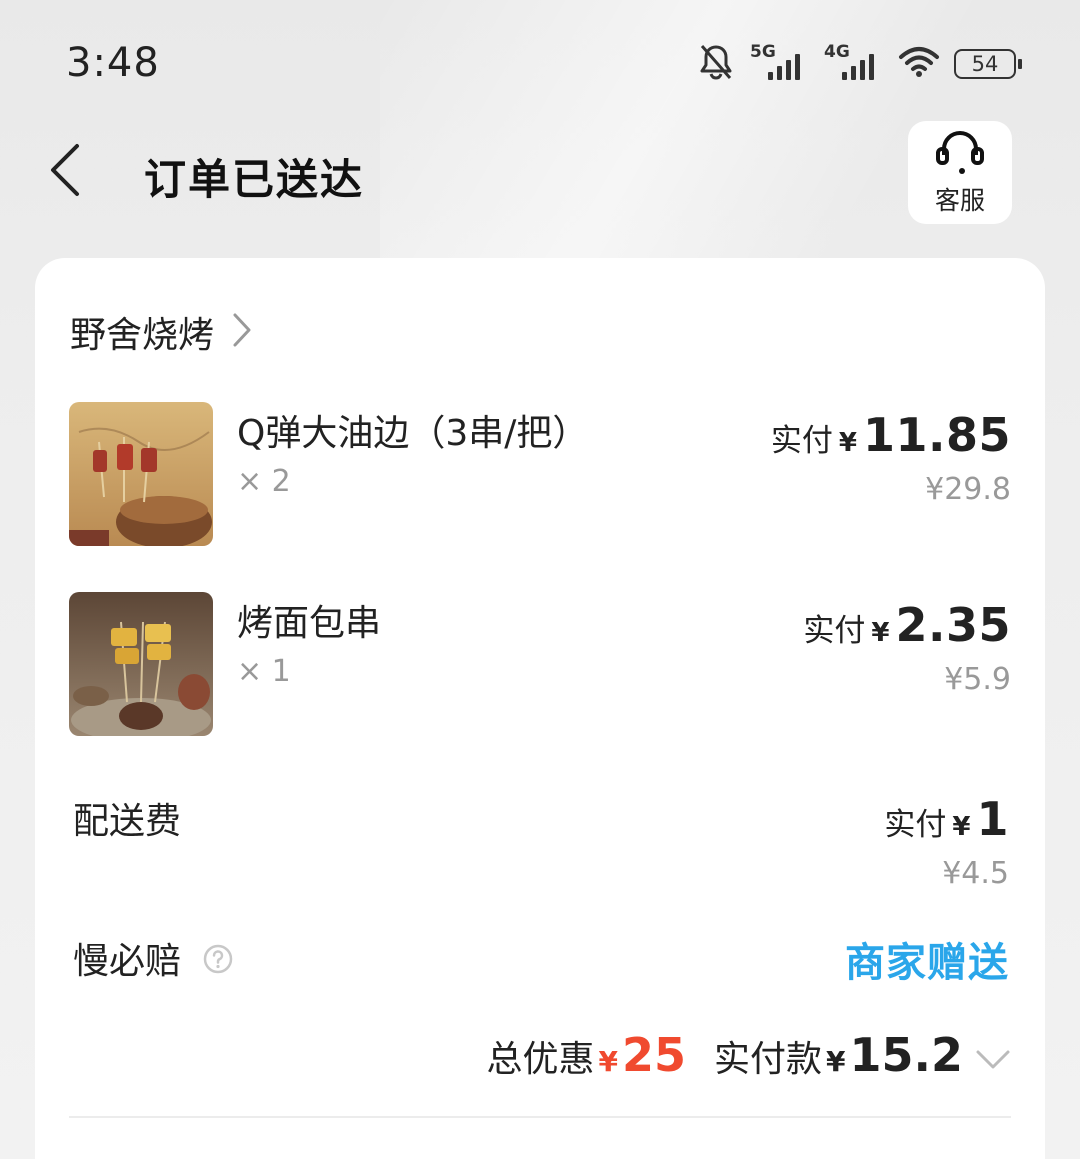 This screenshot has width=1080, height=1159. I want to click on delivery-fee-label: 配送费, so click(127, 821).